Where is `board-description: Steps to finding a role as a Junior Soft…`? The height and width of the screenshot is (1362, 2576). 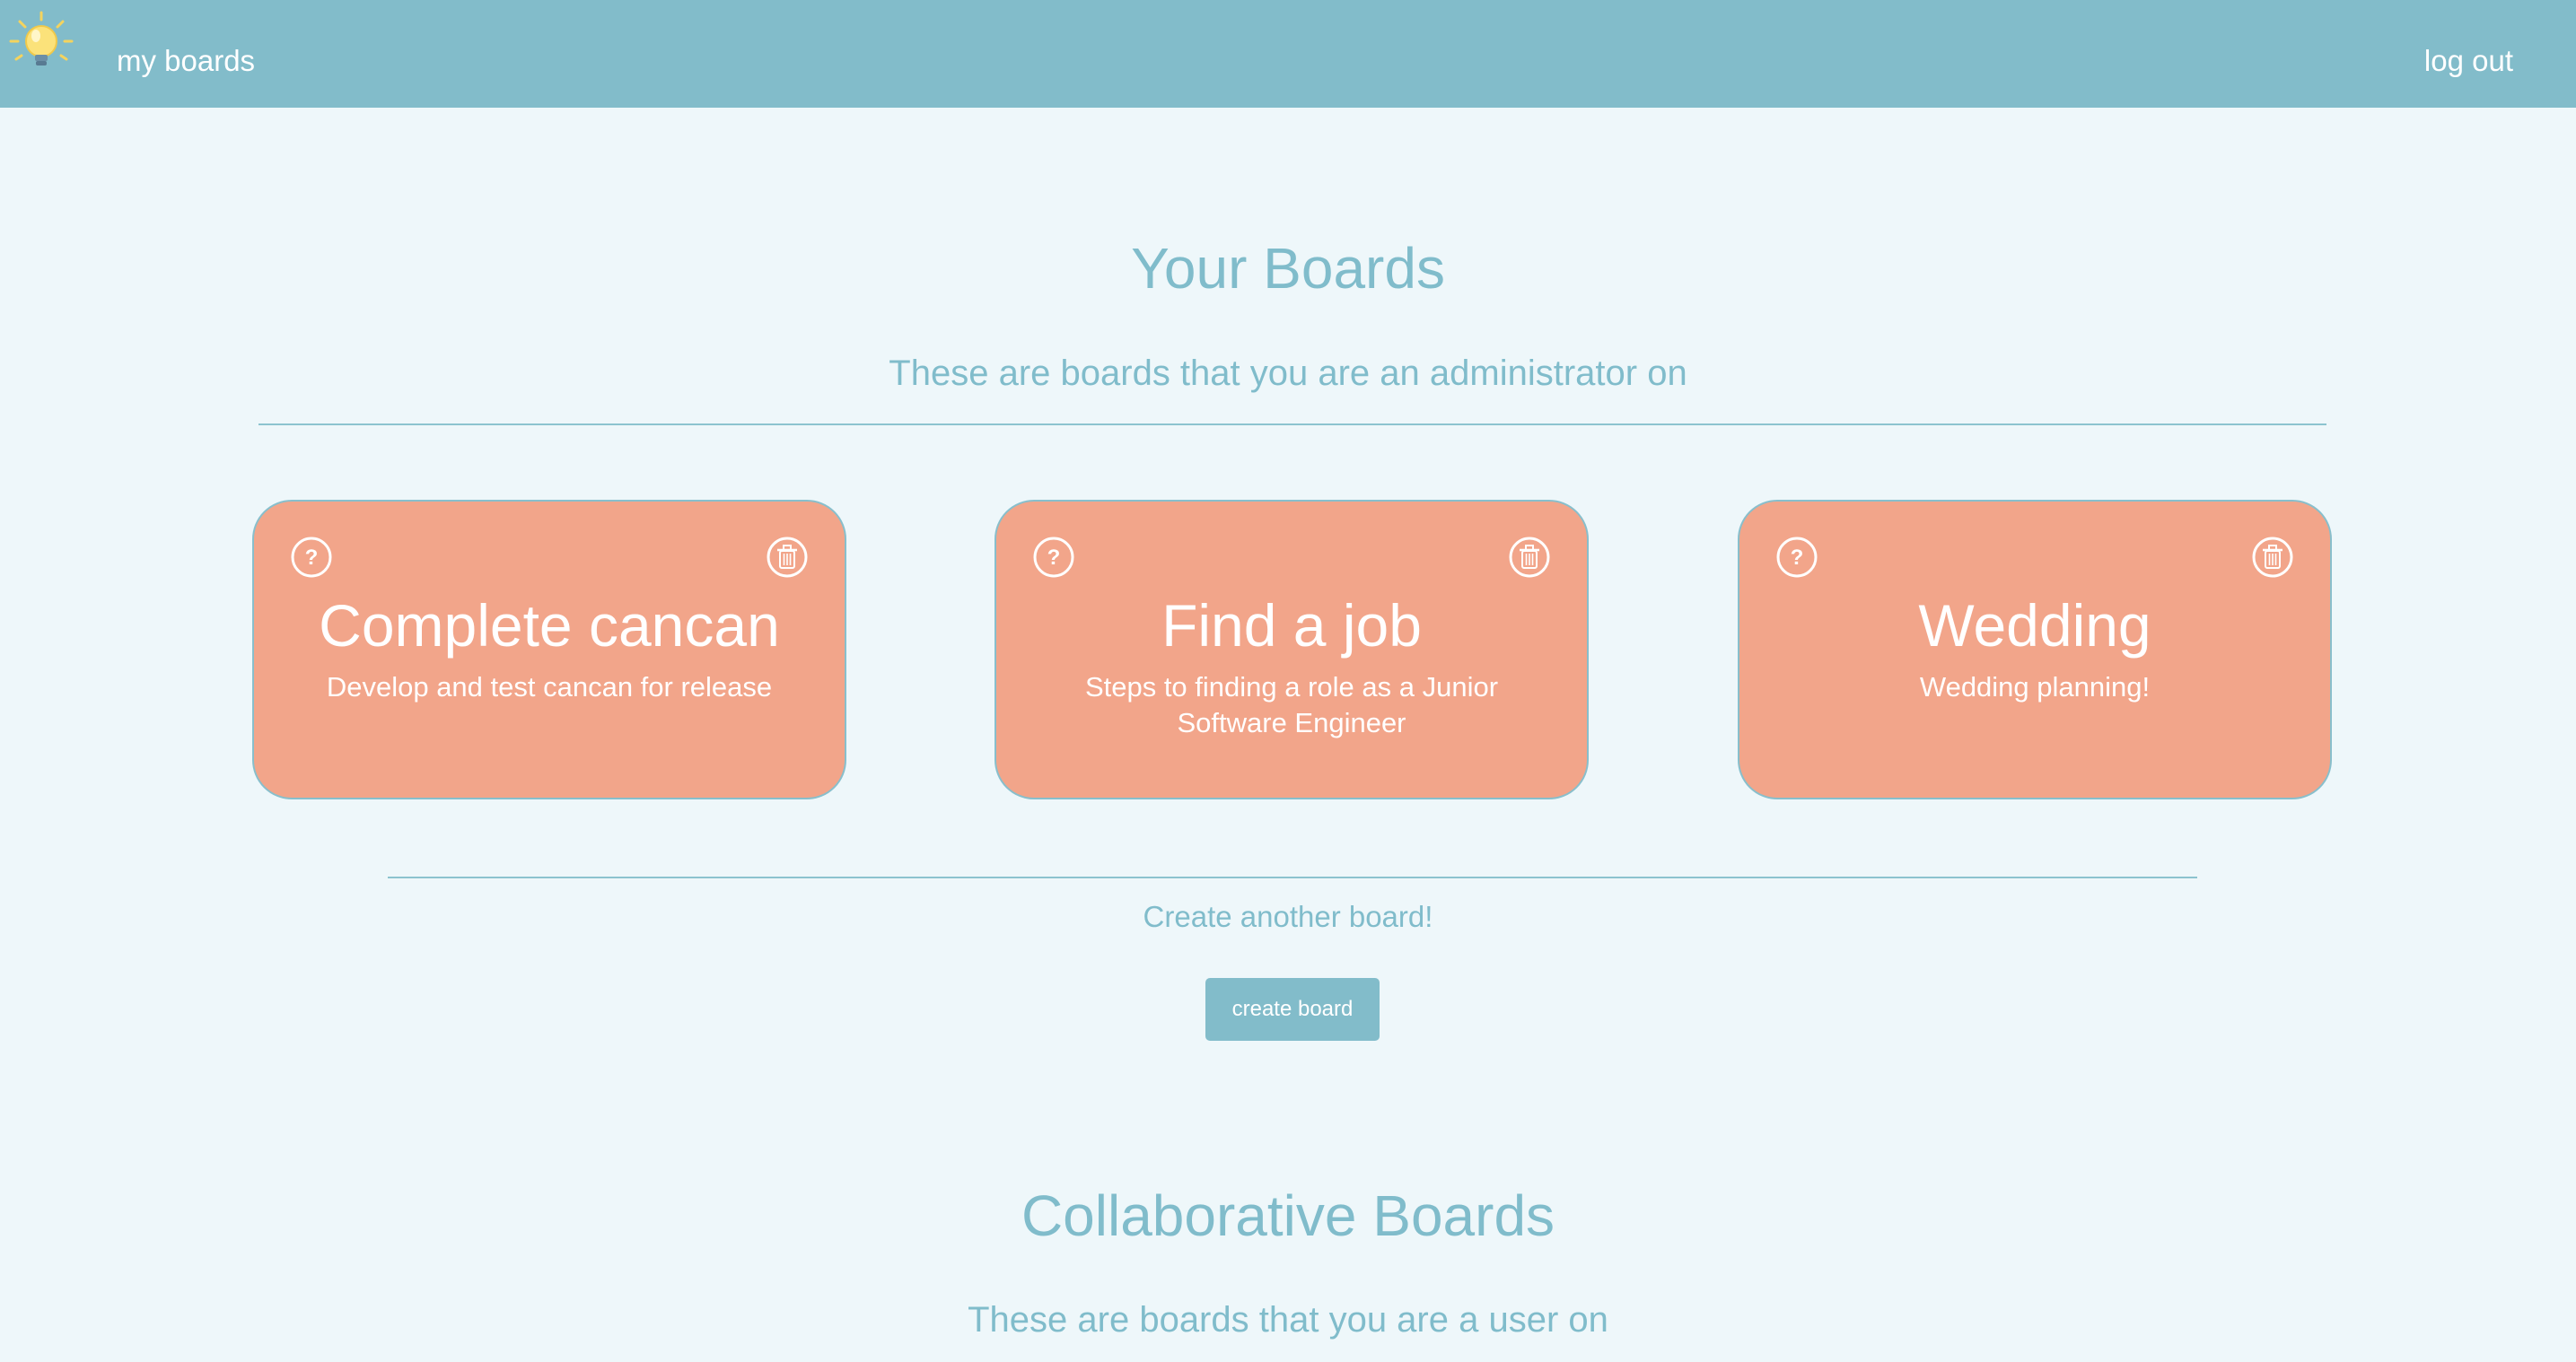
board-description: Steps to finding a role as a Junior Soft… is located at coordinates (1291, 705).